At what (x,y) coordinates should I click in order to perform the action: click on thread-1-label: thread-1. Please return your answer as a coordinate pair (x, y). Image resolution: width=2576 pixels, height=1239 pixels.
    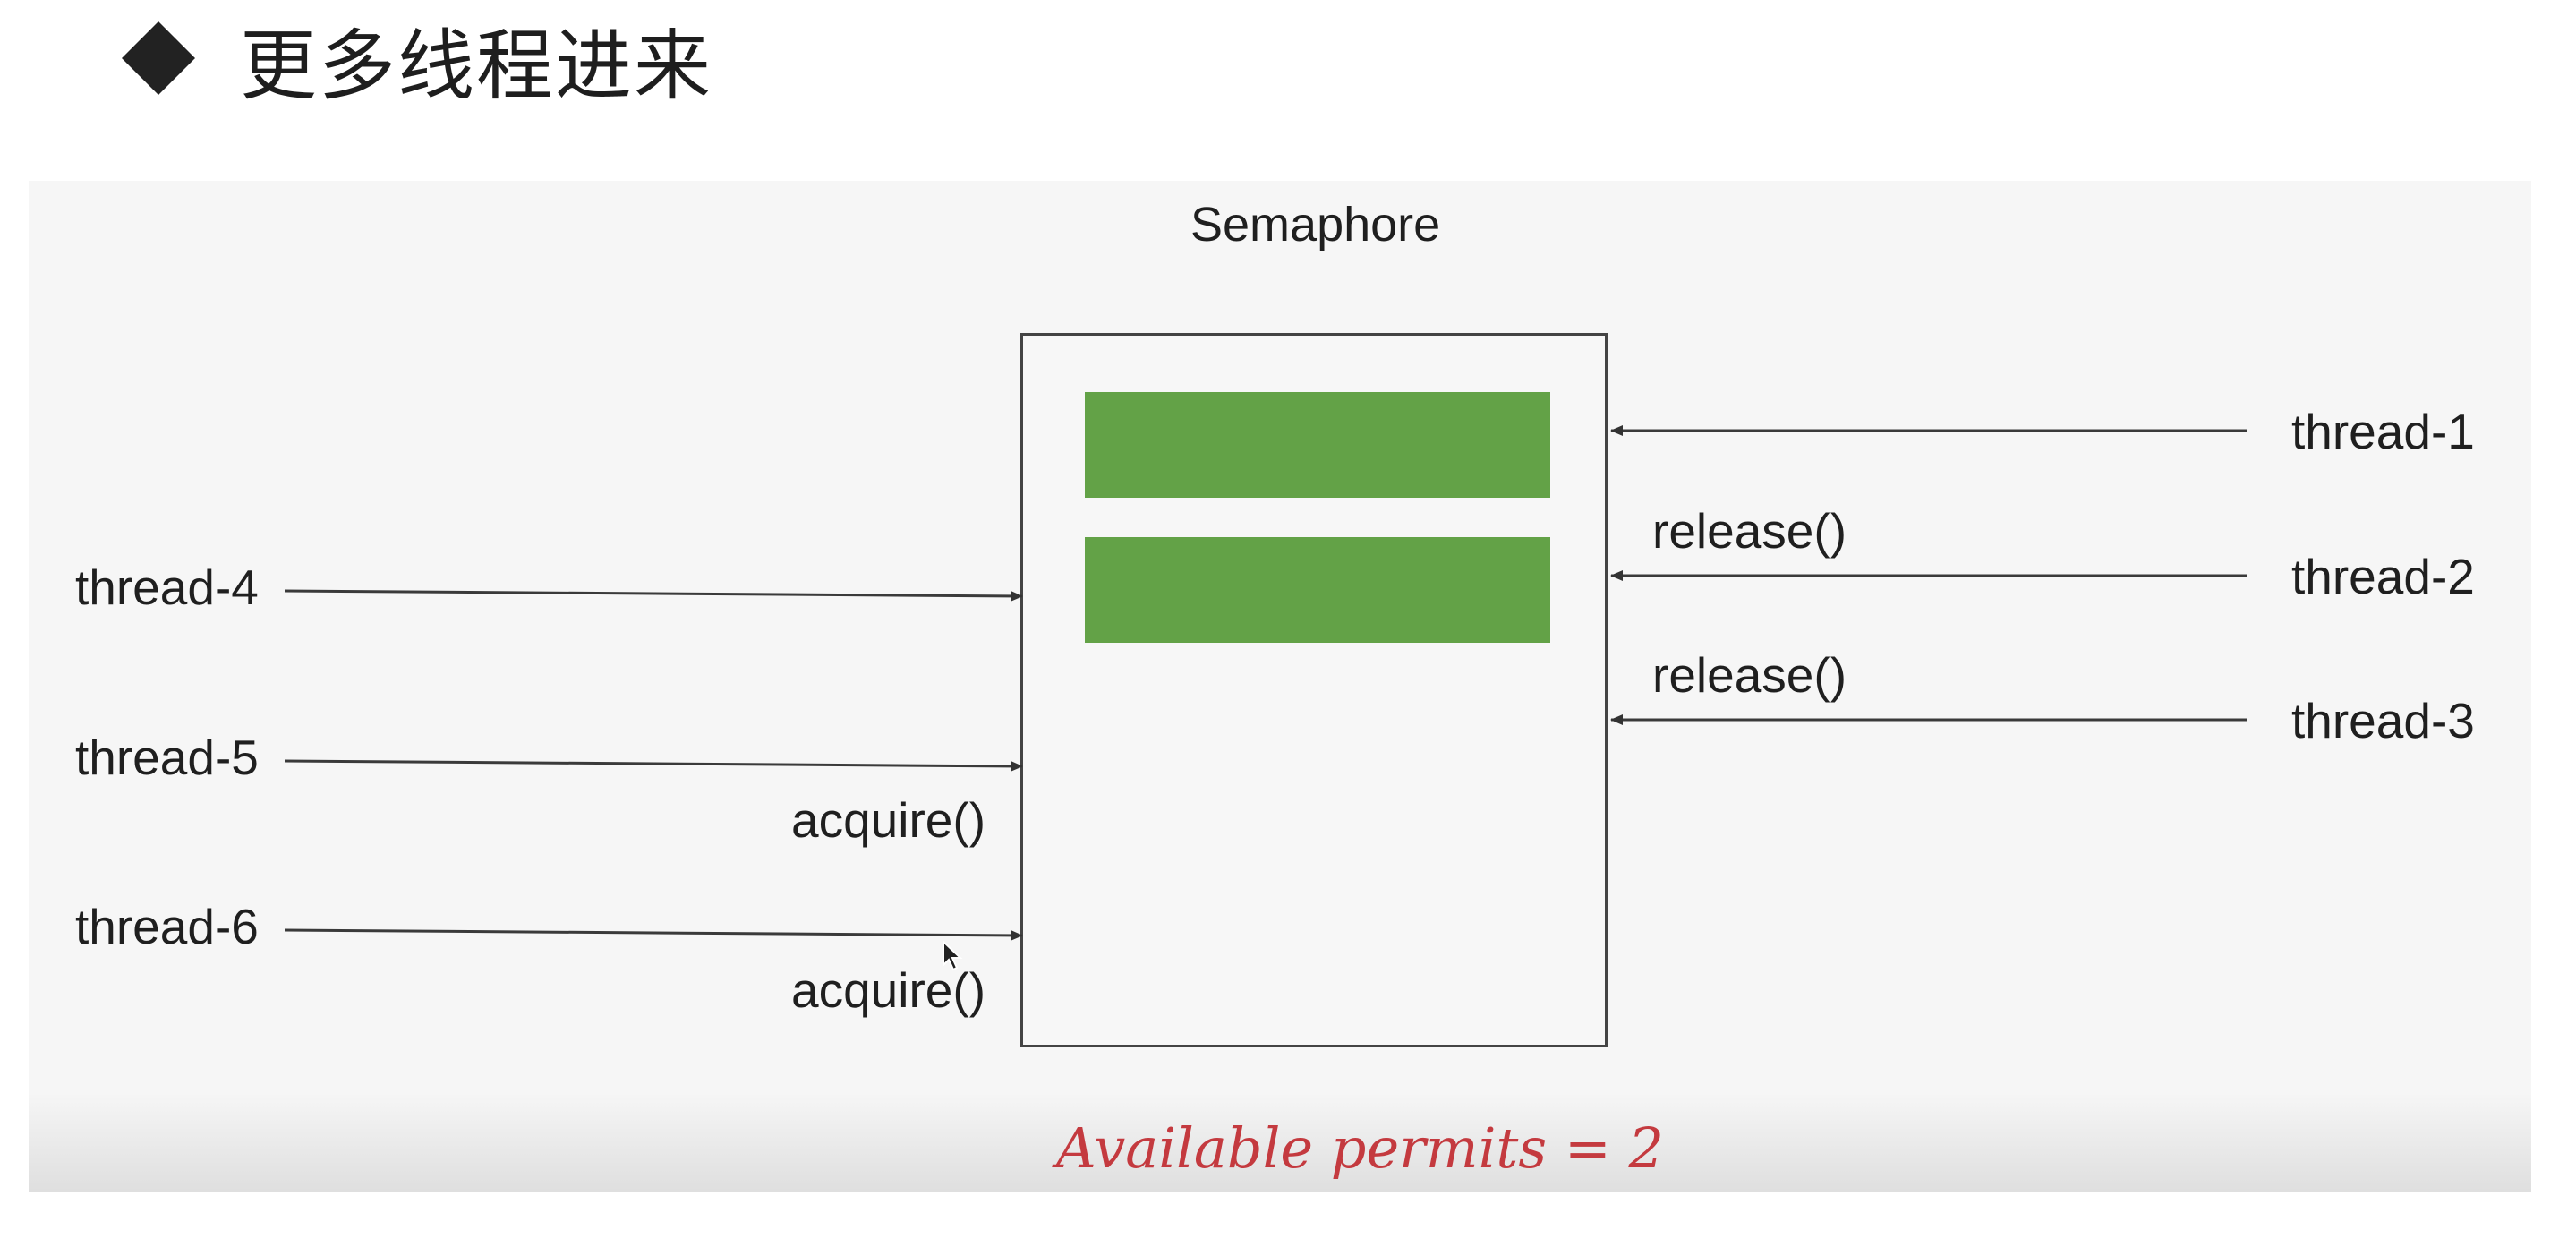
    Looking at the image, I should click on (2383, 431).